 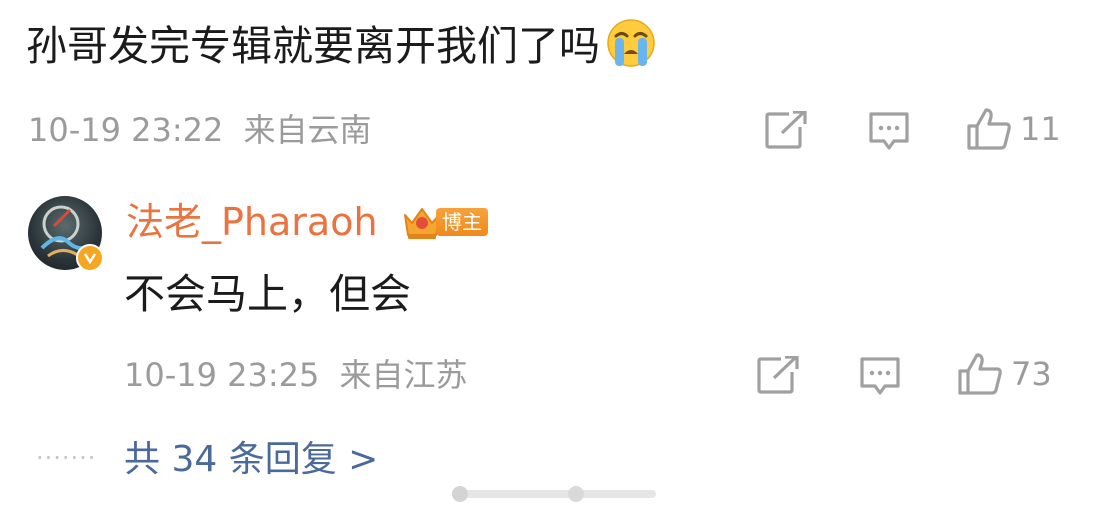 What do you see at coordinates (313, 46) in the screenshot?
I see `comment-body: 孙哥发完专辑就要离开我们了吗` at bounding box center [313, 46].